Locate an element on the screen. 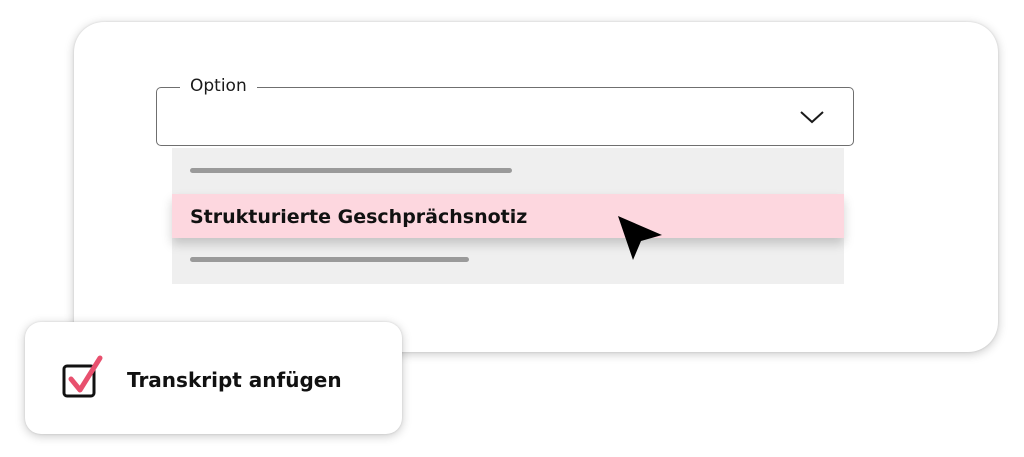 Image resolution: width=1024 pixels, height=457 pixels. option-select is located at coordinates (505, 116).